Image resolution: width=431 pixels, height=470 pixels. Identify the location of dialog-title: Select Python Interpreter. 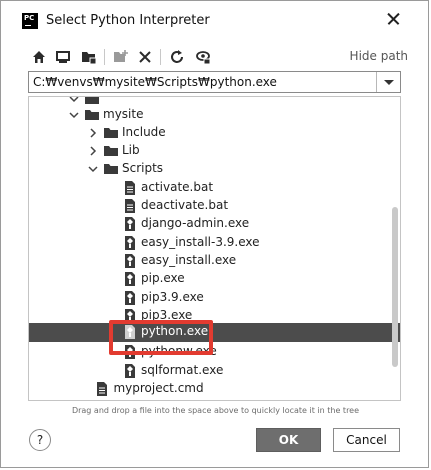
(128, 20).